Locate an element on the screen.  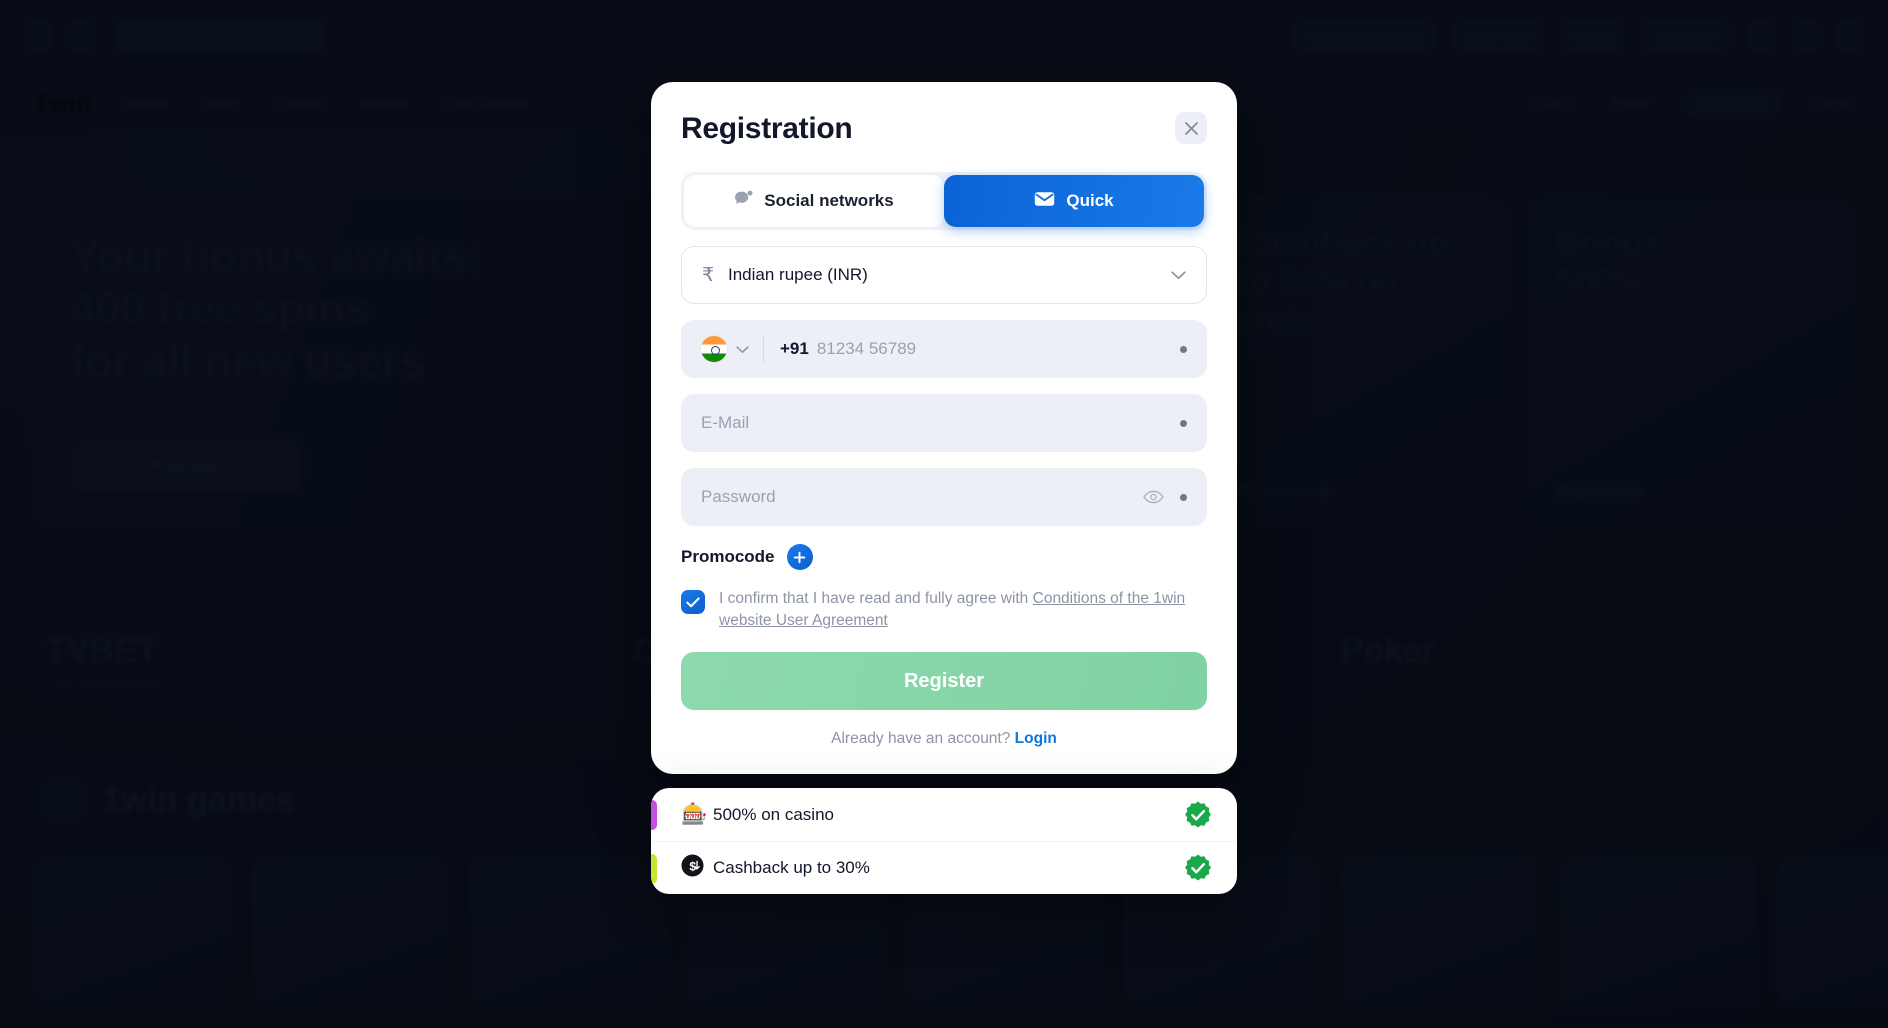
auth-method-tabs: Social networks Quick is located at coordinates (944, 201).